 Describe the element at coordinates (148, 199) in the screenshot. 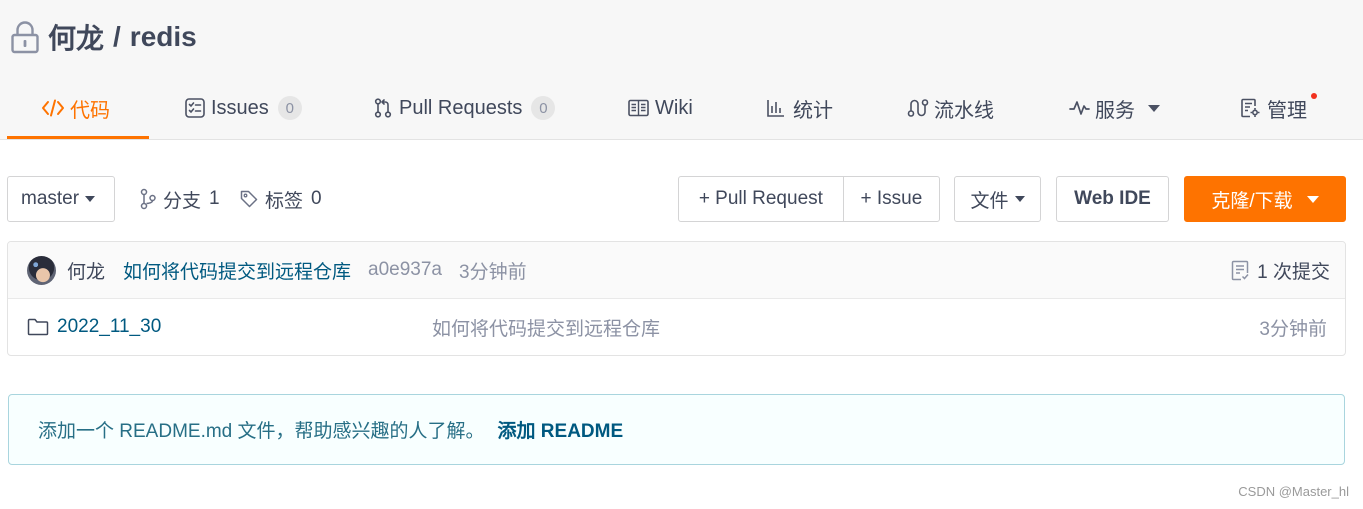

I see `branch-icon` at that location.